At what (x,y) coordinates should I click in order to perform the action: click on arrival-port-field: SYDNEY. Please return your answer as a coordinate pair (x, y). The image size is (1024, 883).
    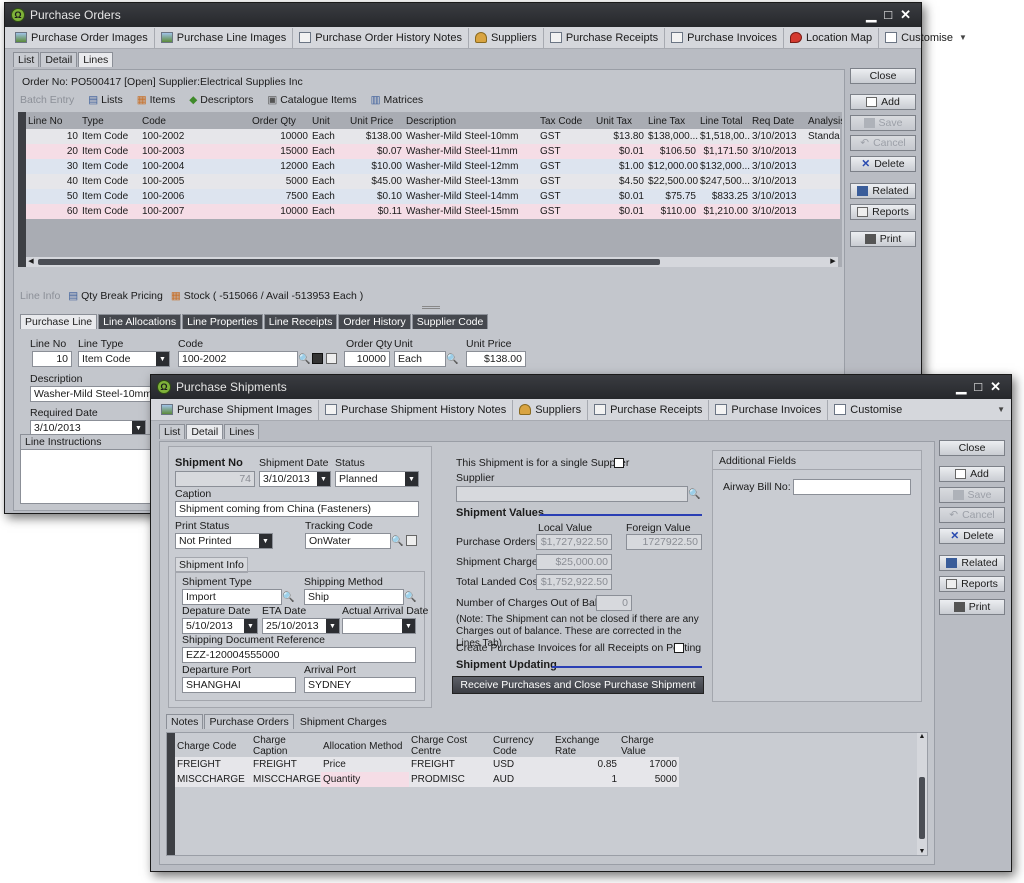
    Looking at the image, I should click on (360, 685).